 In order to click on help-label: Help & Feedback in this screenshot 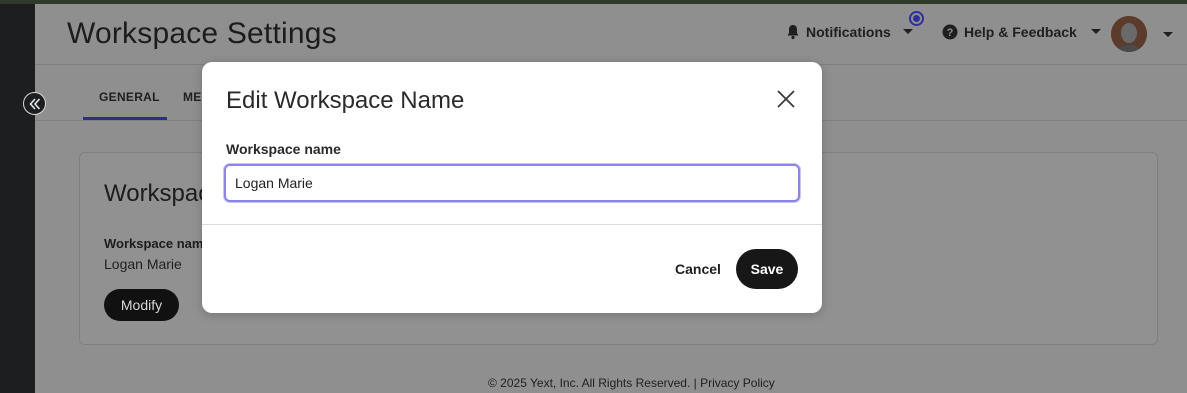, I will do `click(1020, 32)`.